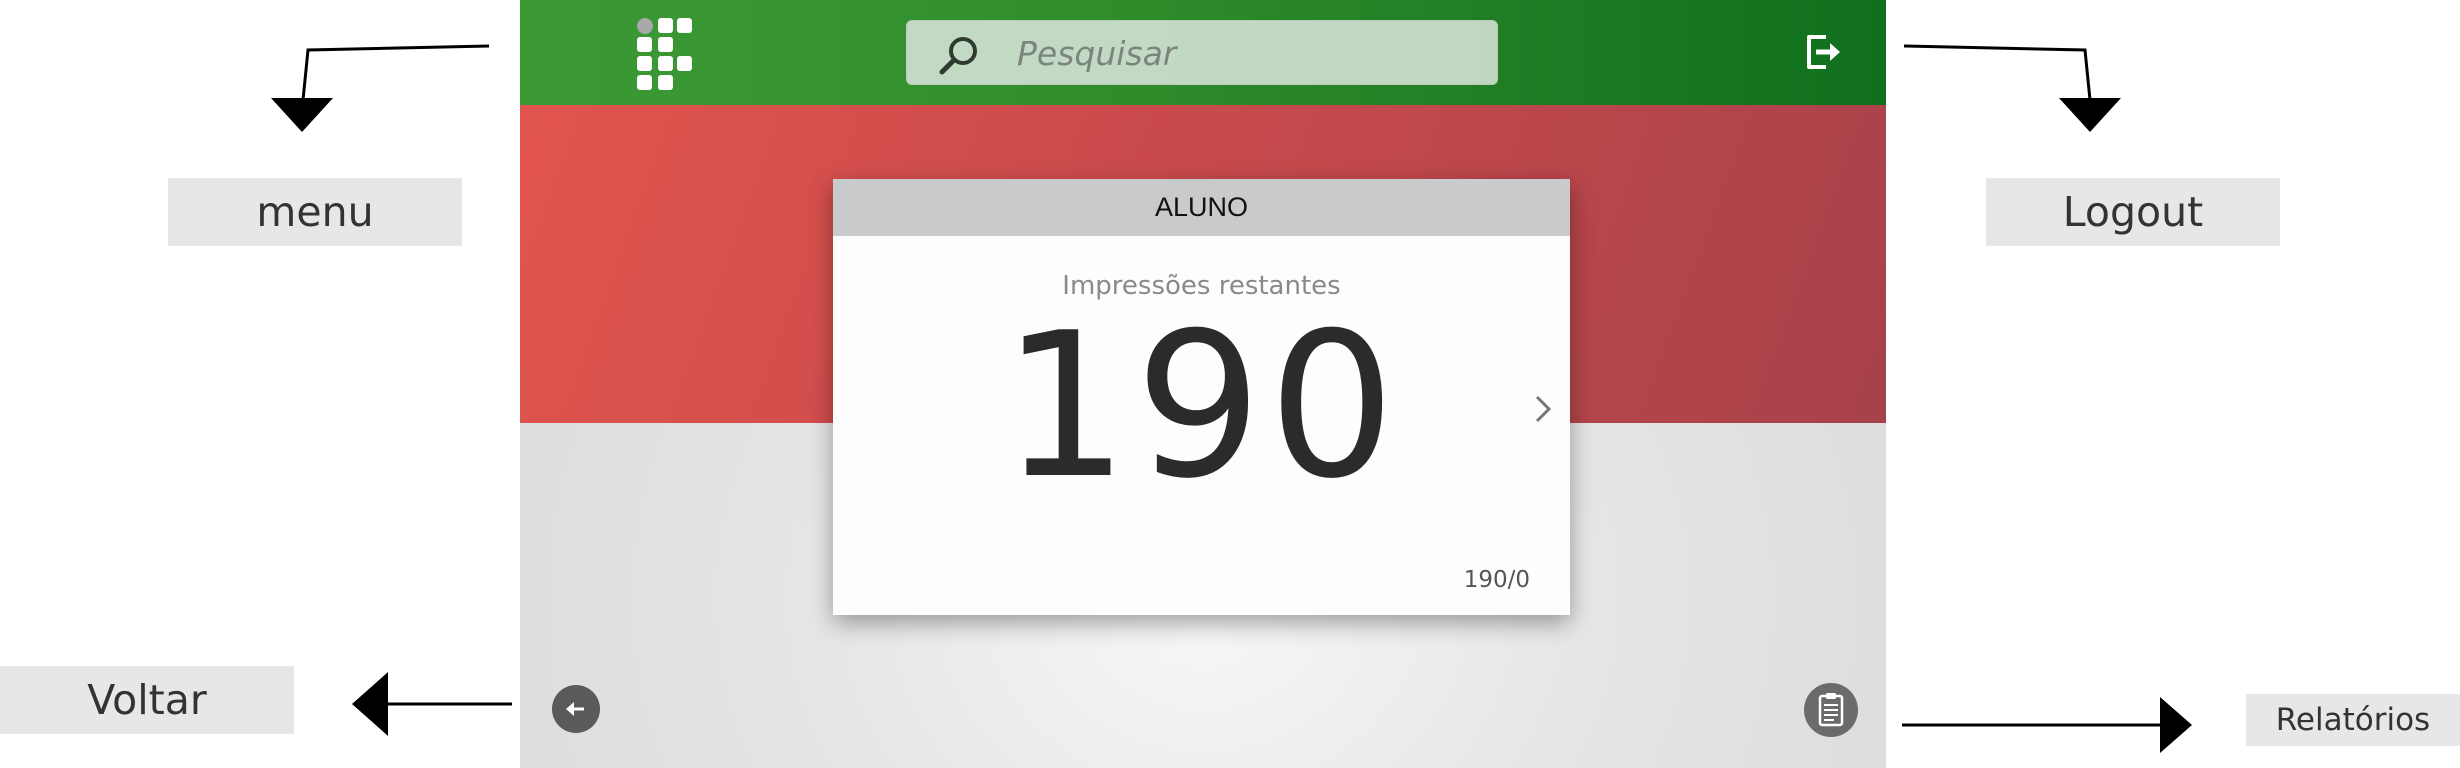  I want to click on top-bar, so click(1203, 52).